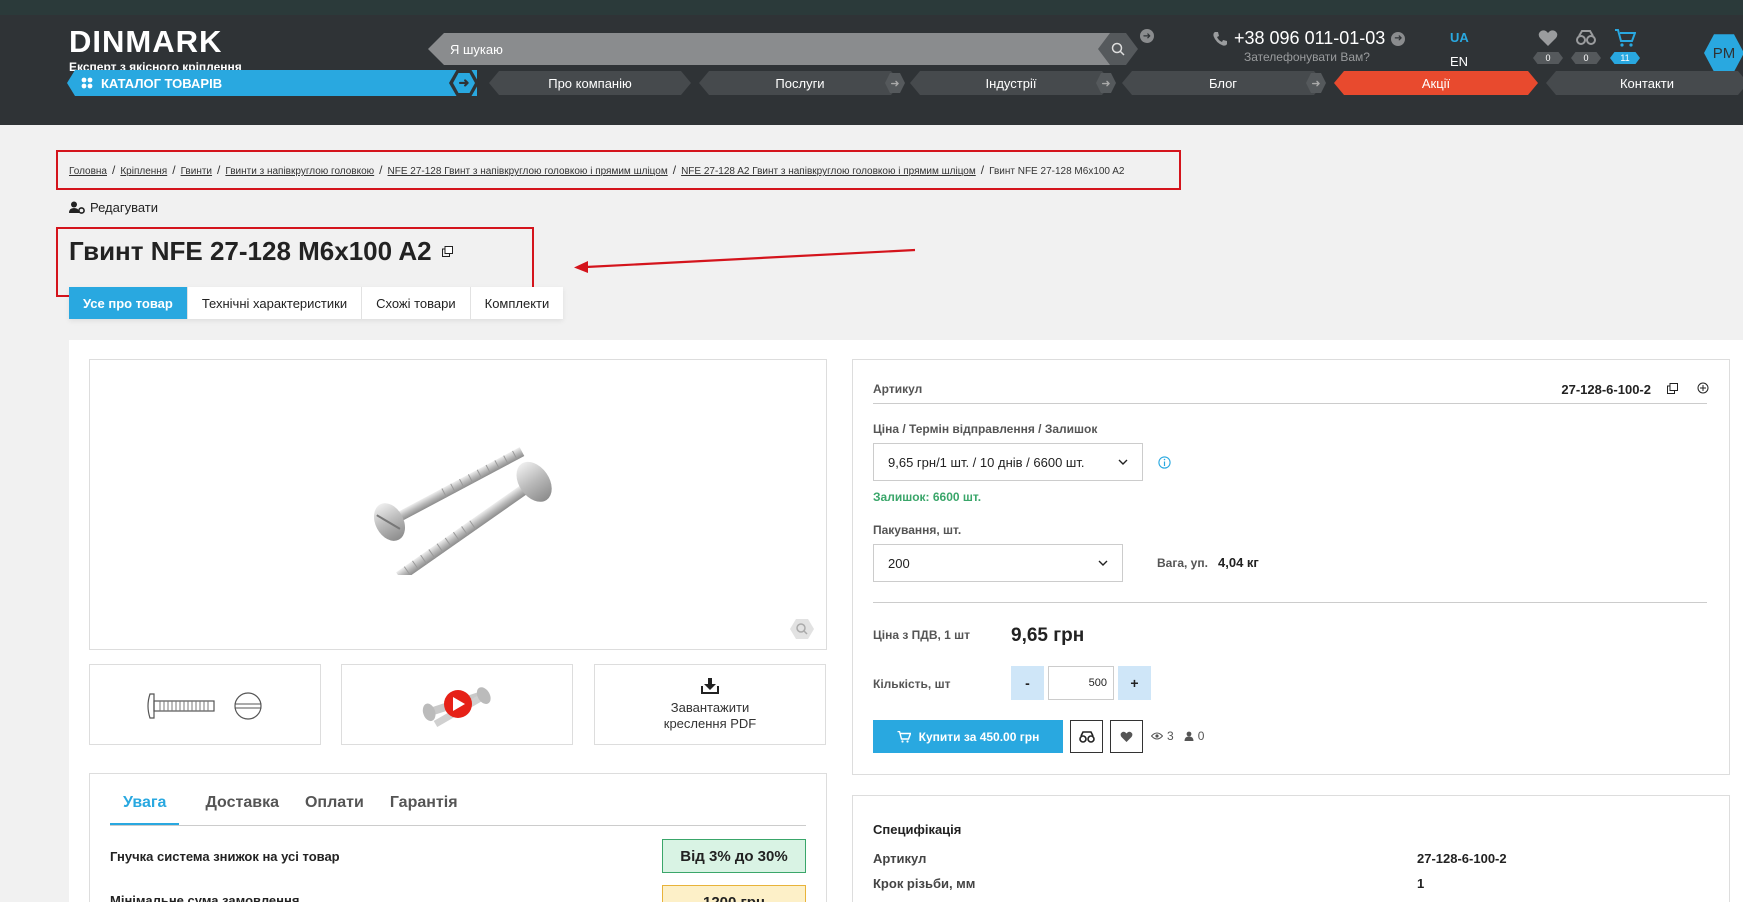  What do you see at coordinates (1147, 36) in the screenshot?
I see `search-go-icon: ➜` at bounding box center [1147, 36].